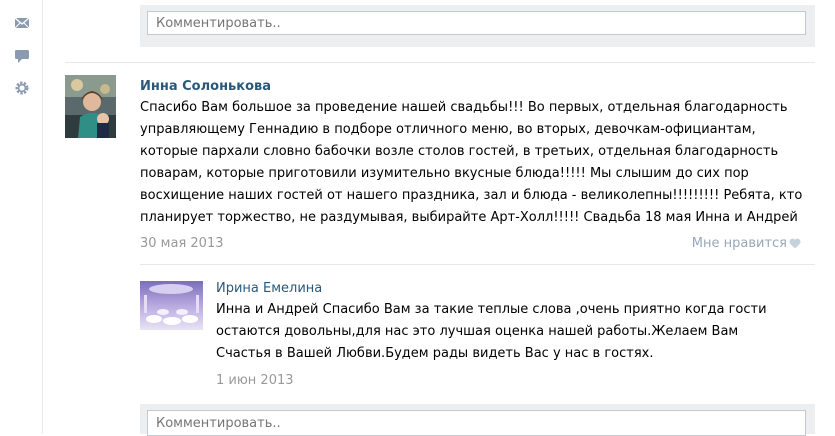 The width and height of the screenshot is (835, 436). Describe the element at coordinates (795, 243) in the screenshot. I see `heart-icon` at that location.